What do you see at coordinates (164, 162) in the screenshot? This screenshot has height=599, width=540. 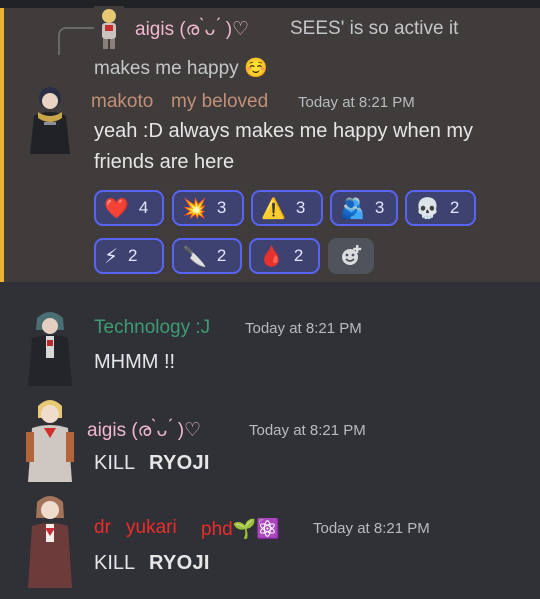 I see `makoto-message-line2: friends are here` at bounding box center [164, 162].